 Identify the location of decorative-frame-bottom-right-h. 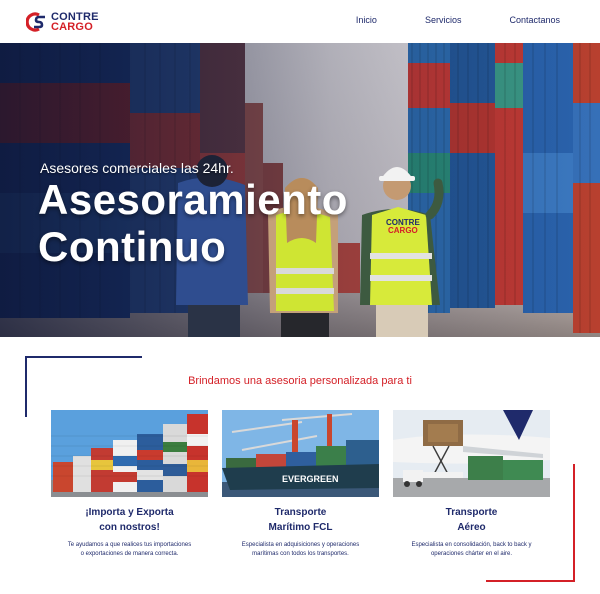
(530, 581).